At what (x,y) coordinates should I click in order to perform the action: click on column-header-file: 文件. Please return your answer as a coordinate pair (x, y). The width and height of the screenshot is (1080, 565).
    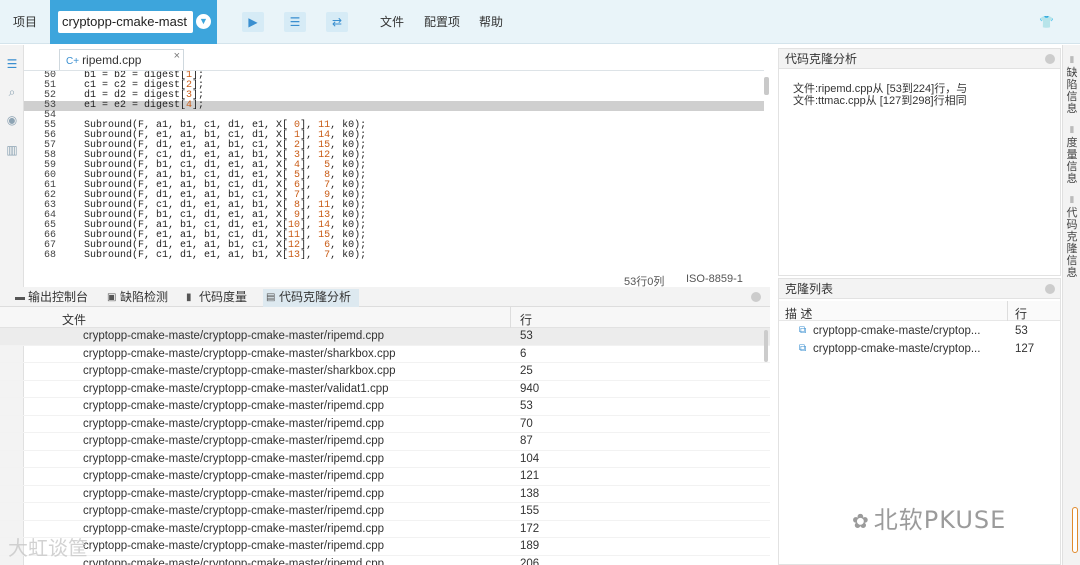
    Looking at the image, I should click on (74, 319).